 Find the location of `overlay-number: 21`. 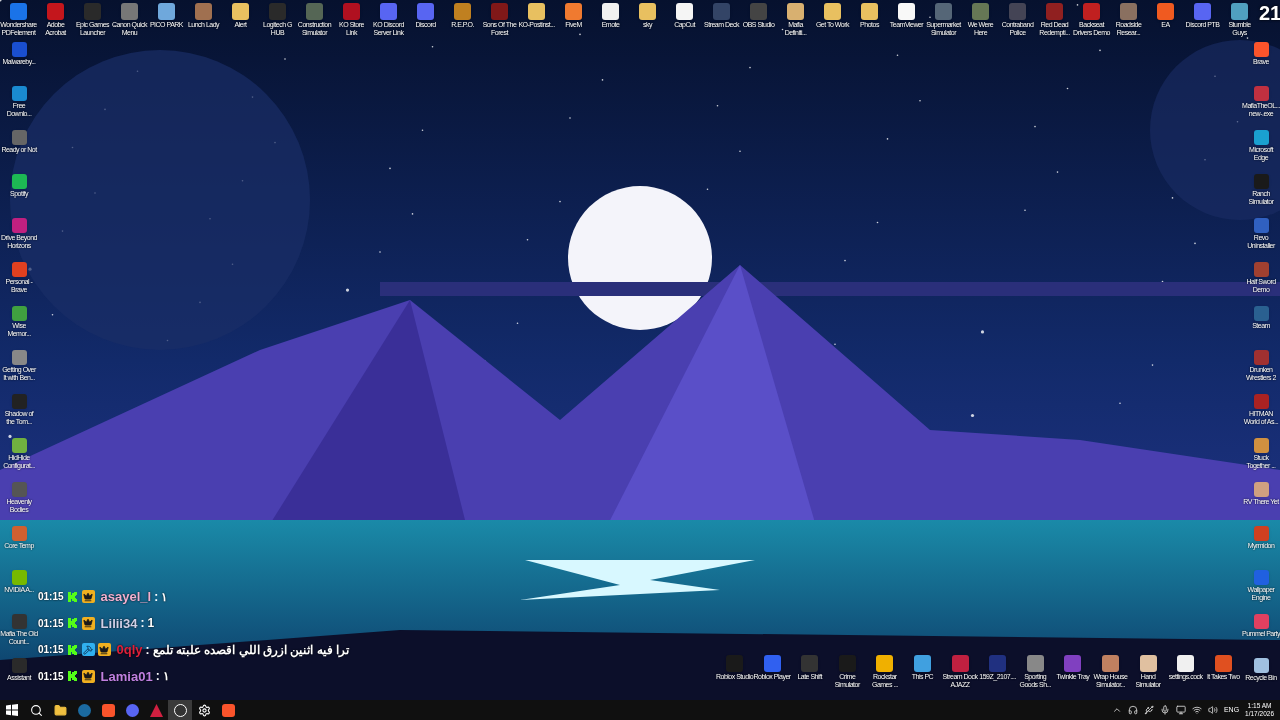

overlay-number: 21 is located at coordinates (1269, 13).